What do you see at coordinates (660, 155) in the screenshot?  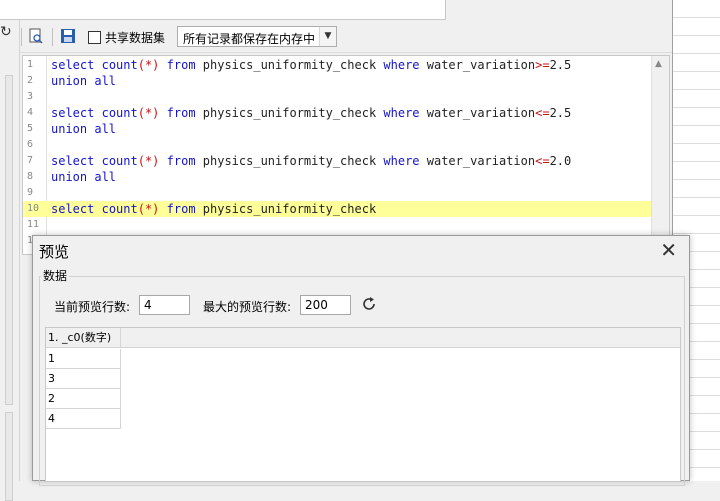 I see `code-vertical-scrollbar: ▲` at bounding box center [660, 155].